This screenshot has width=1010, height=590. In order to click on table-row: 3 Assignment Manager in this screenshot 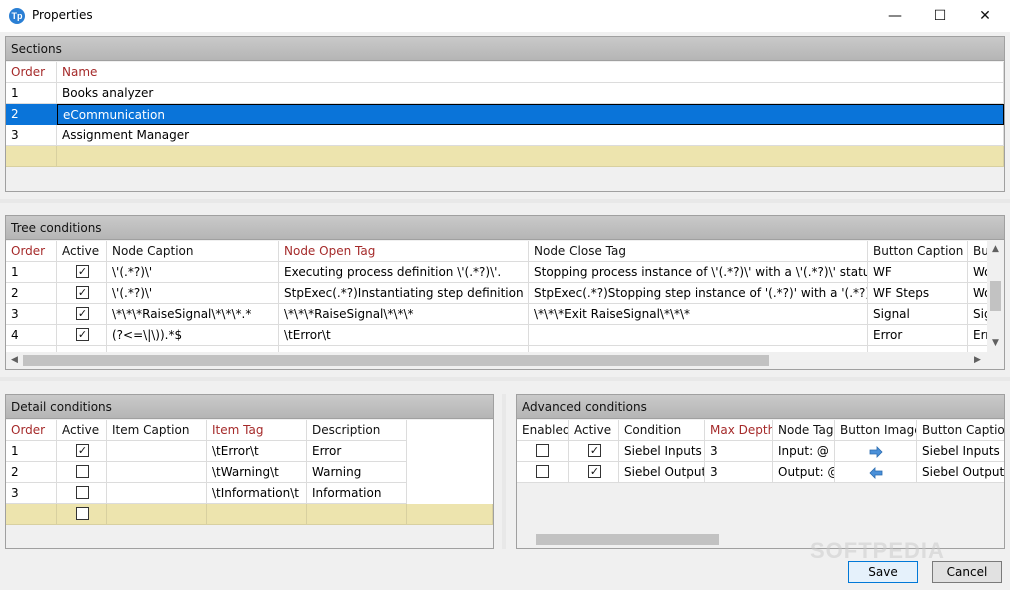, I will do `click(505, 135)`.